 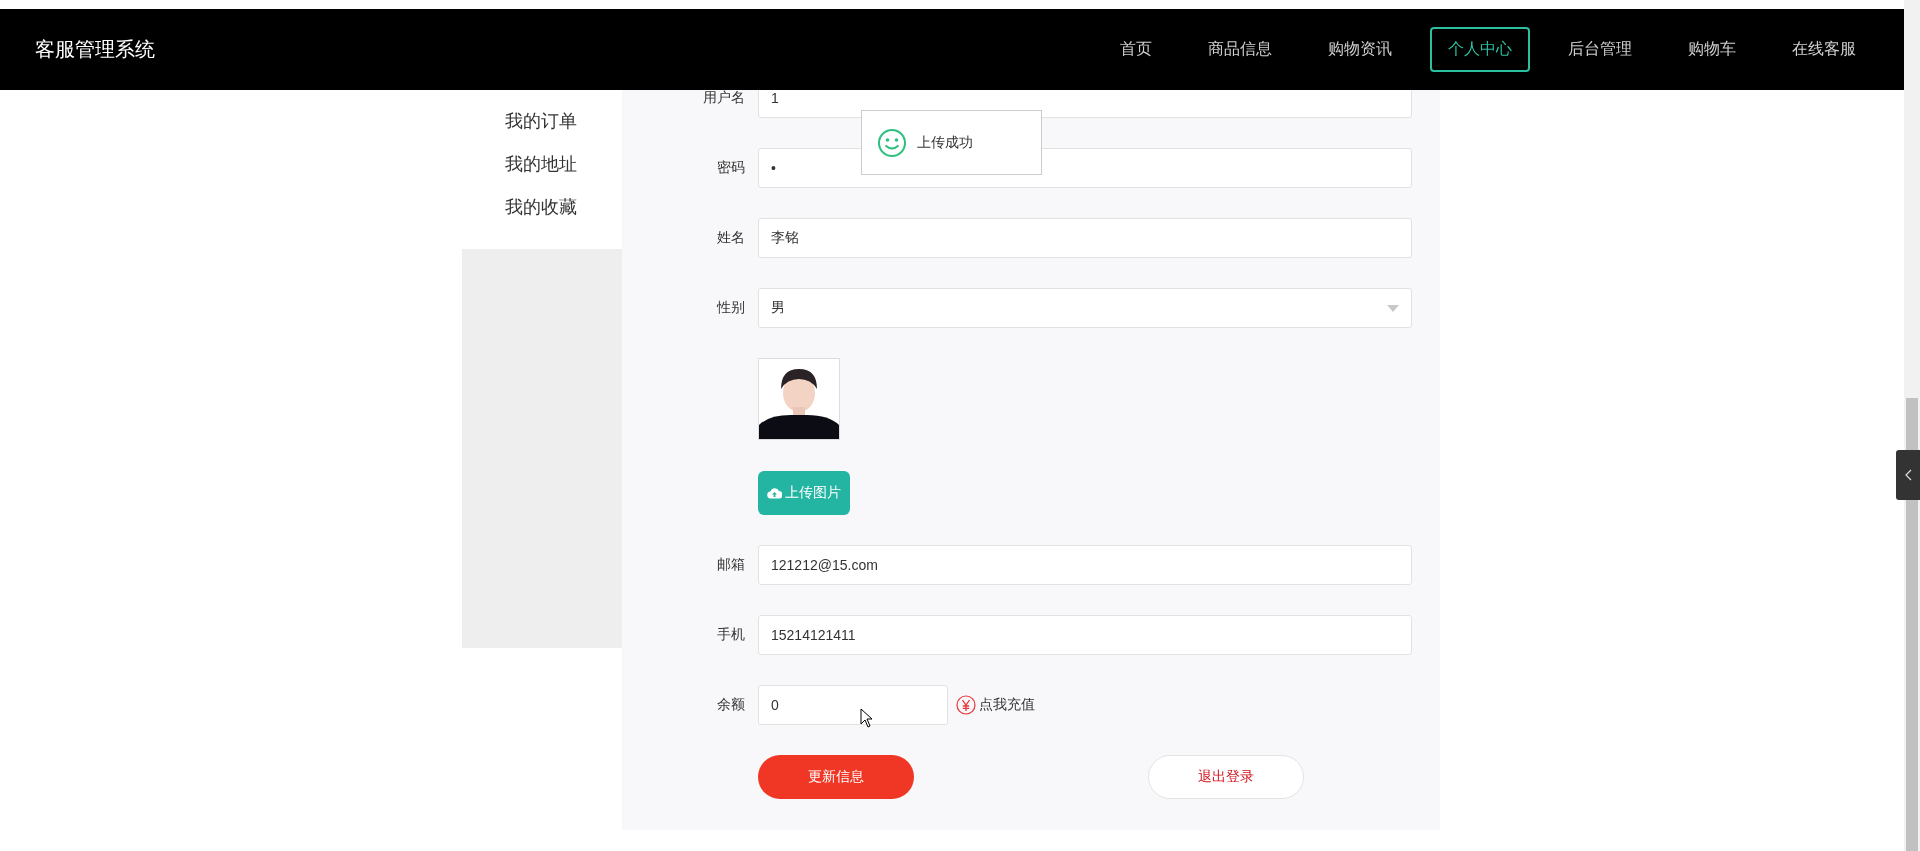 What do you see at coordinates (1360, 49) in the screenshot?
I see `nav-link: 购物资讯` at bounding box center [1360, 49].